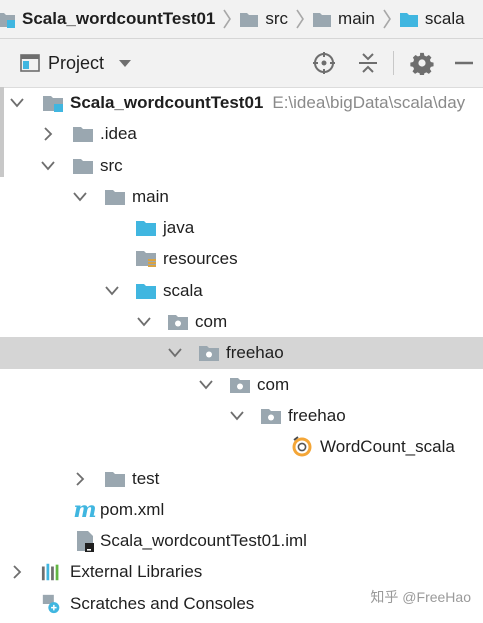 This screenshot has width=483, height=623. What do you see at coordinates (52, 604) in the screenshot?
I see `scratches-icon` at bounding box center [52, 604].